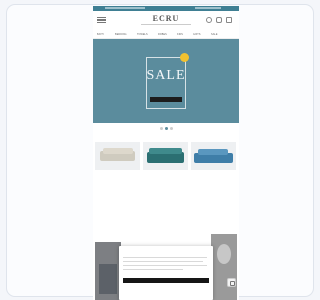 This screenshot has height=300, width=320. Describe the element at coordinates (180, 34) in the screenshot. I see `nav-item-kids: KIDS` at that location.